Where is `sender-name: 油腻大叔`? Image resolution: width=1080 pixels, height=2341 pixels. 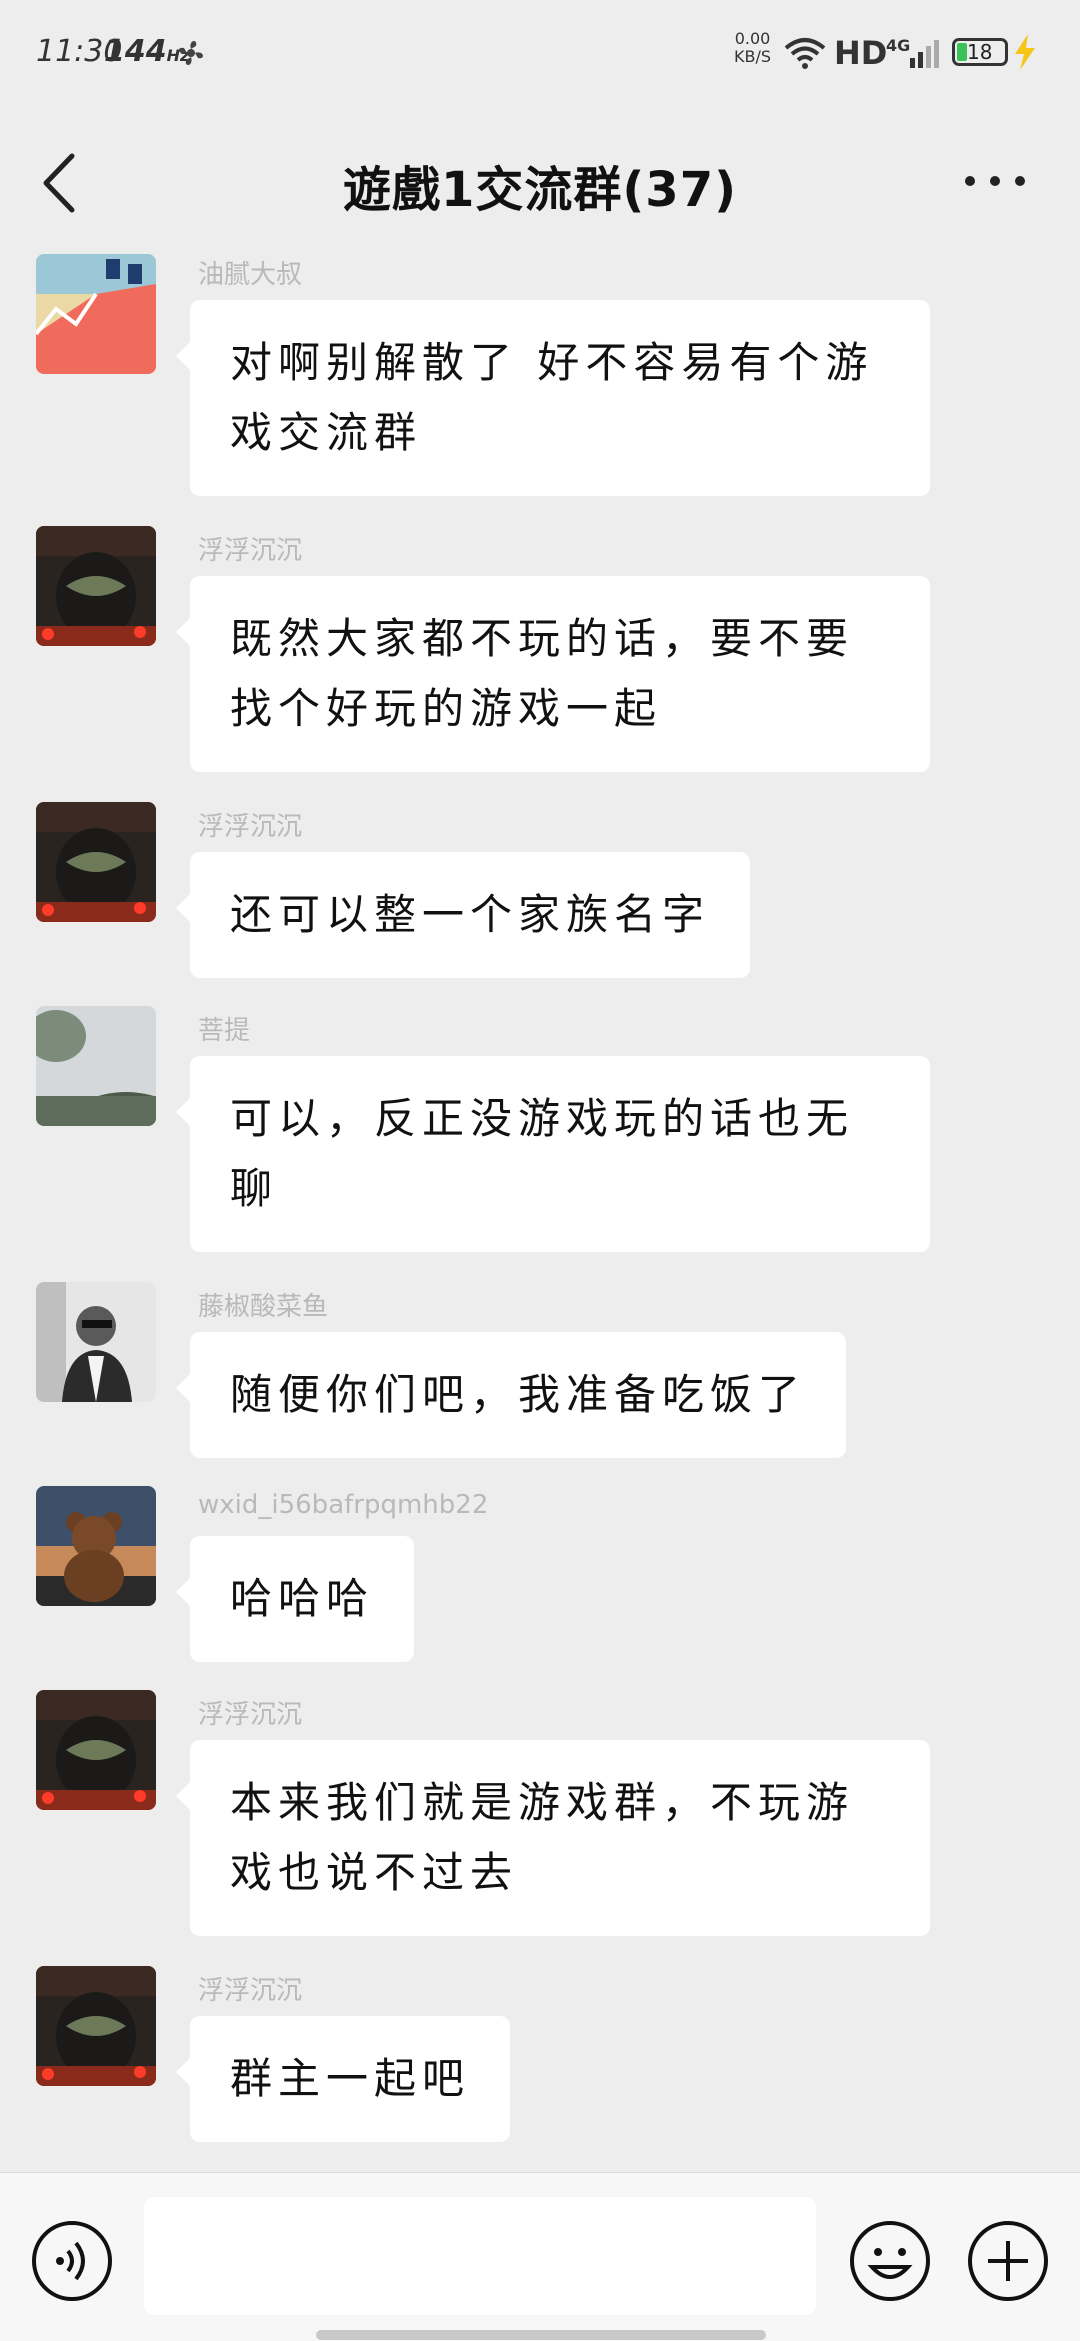
sender-name: 油腻大叔 is located at coordinates (250, 275).